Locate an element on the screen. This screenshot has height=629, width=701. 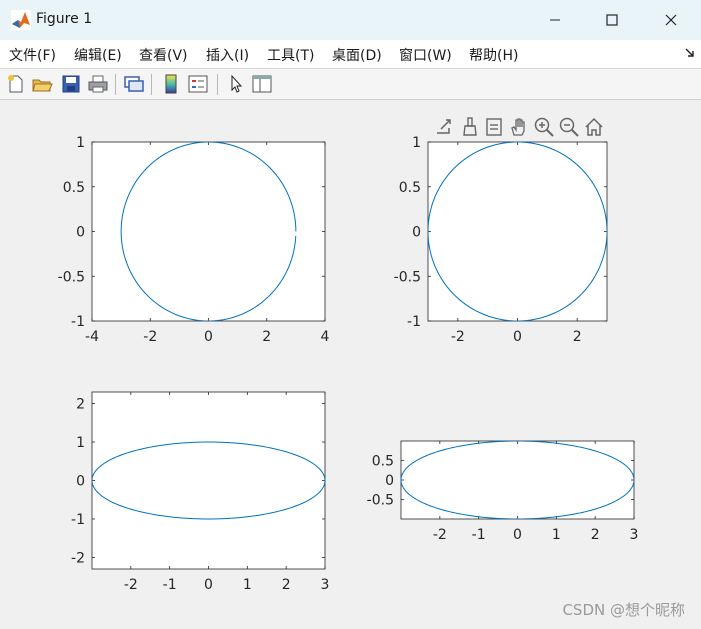
export-icon is located at coordinates (445, 127).